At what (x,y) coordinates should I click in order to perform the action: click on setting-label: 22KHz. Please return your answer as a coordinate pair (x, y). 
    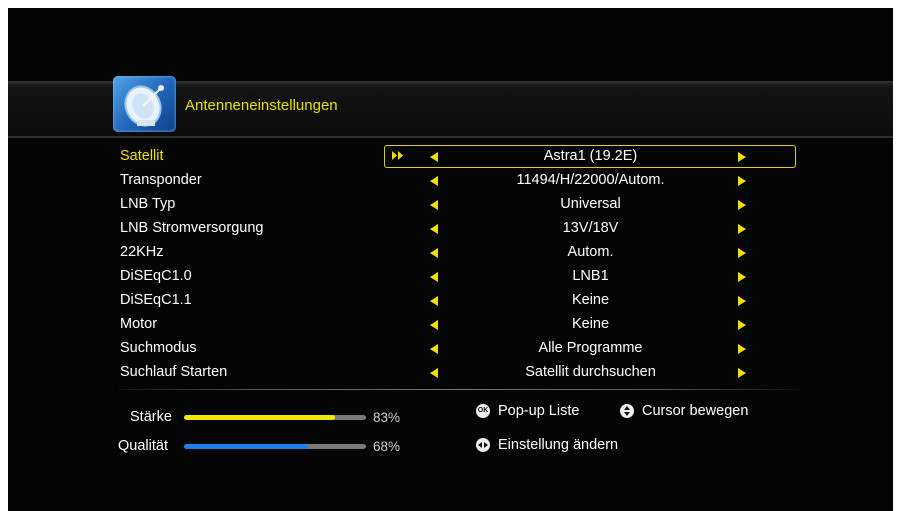
    Looking at the image, I should click on (142, 252).